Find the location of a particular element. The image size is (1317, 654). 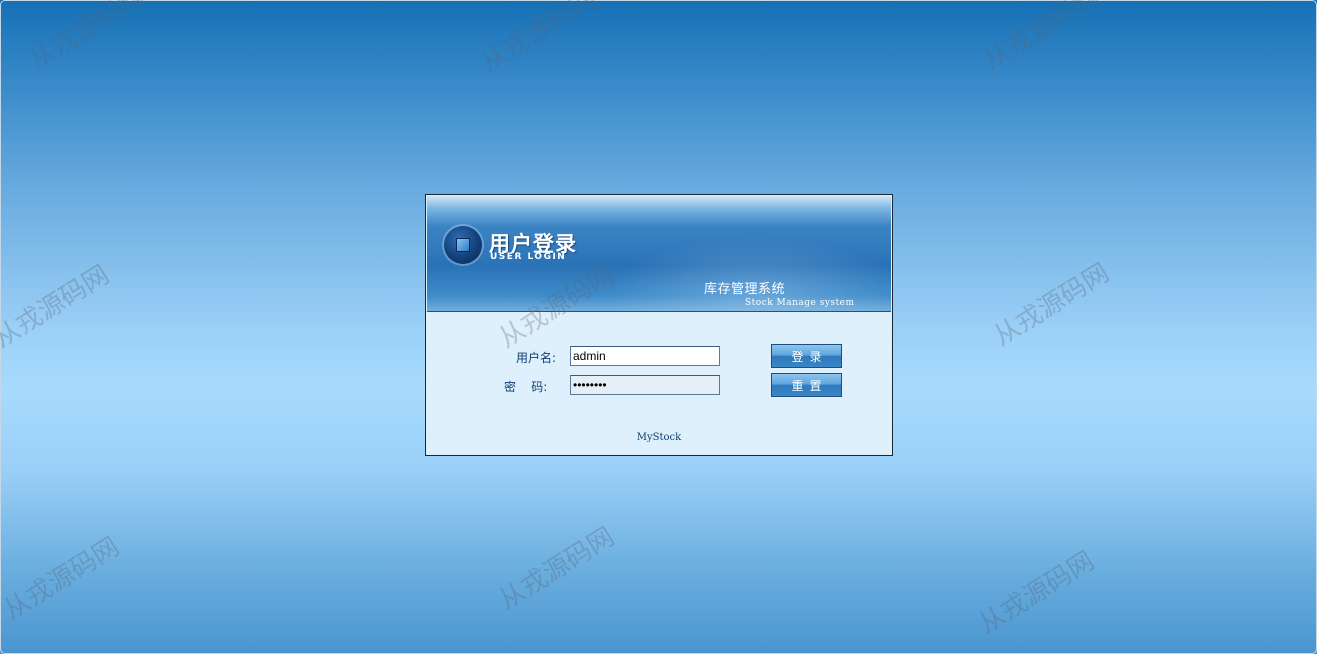

login-button: 登录 is located at coordinates (806, 356).